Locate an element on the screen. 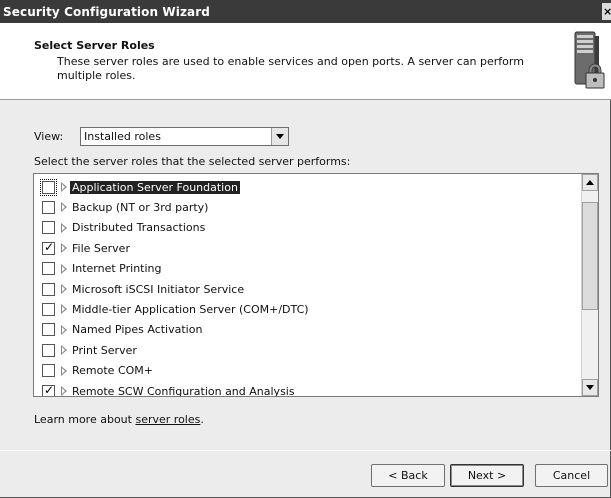 The width and height of the screenshot is (611, 498). view-dropdown-value: Installed roles is located at coordinates (122, 136).